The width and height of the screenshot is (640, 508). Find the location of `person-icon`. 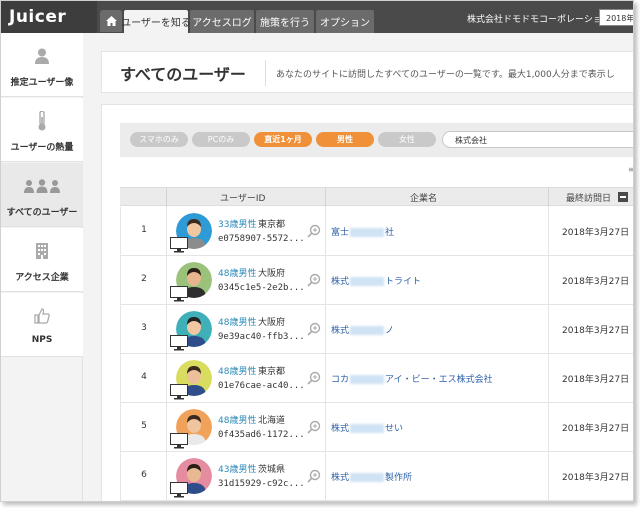

person-icon is located at coordinates (42, 56).